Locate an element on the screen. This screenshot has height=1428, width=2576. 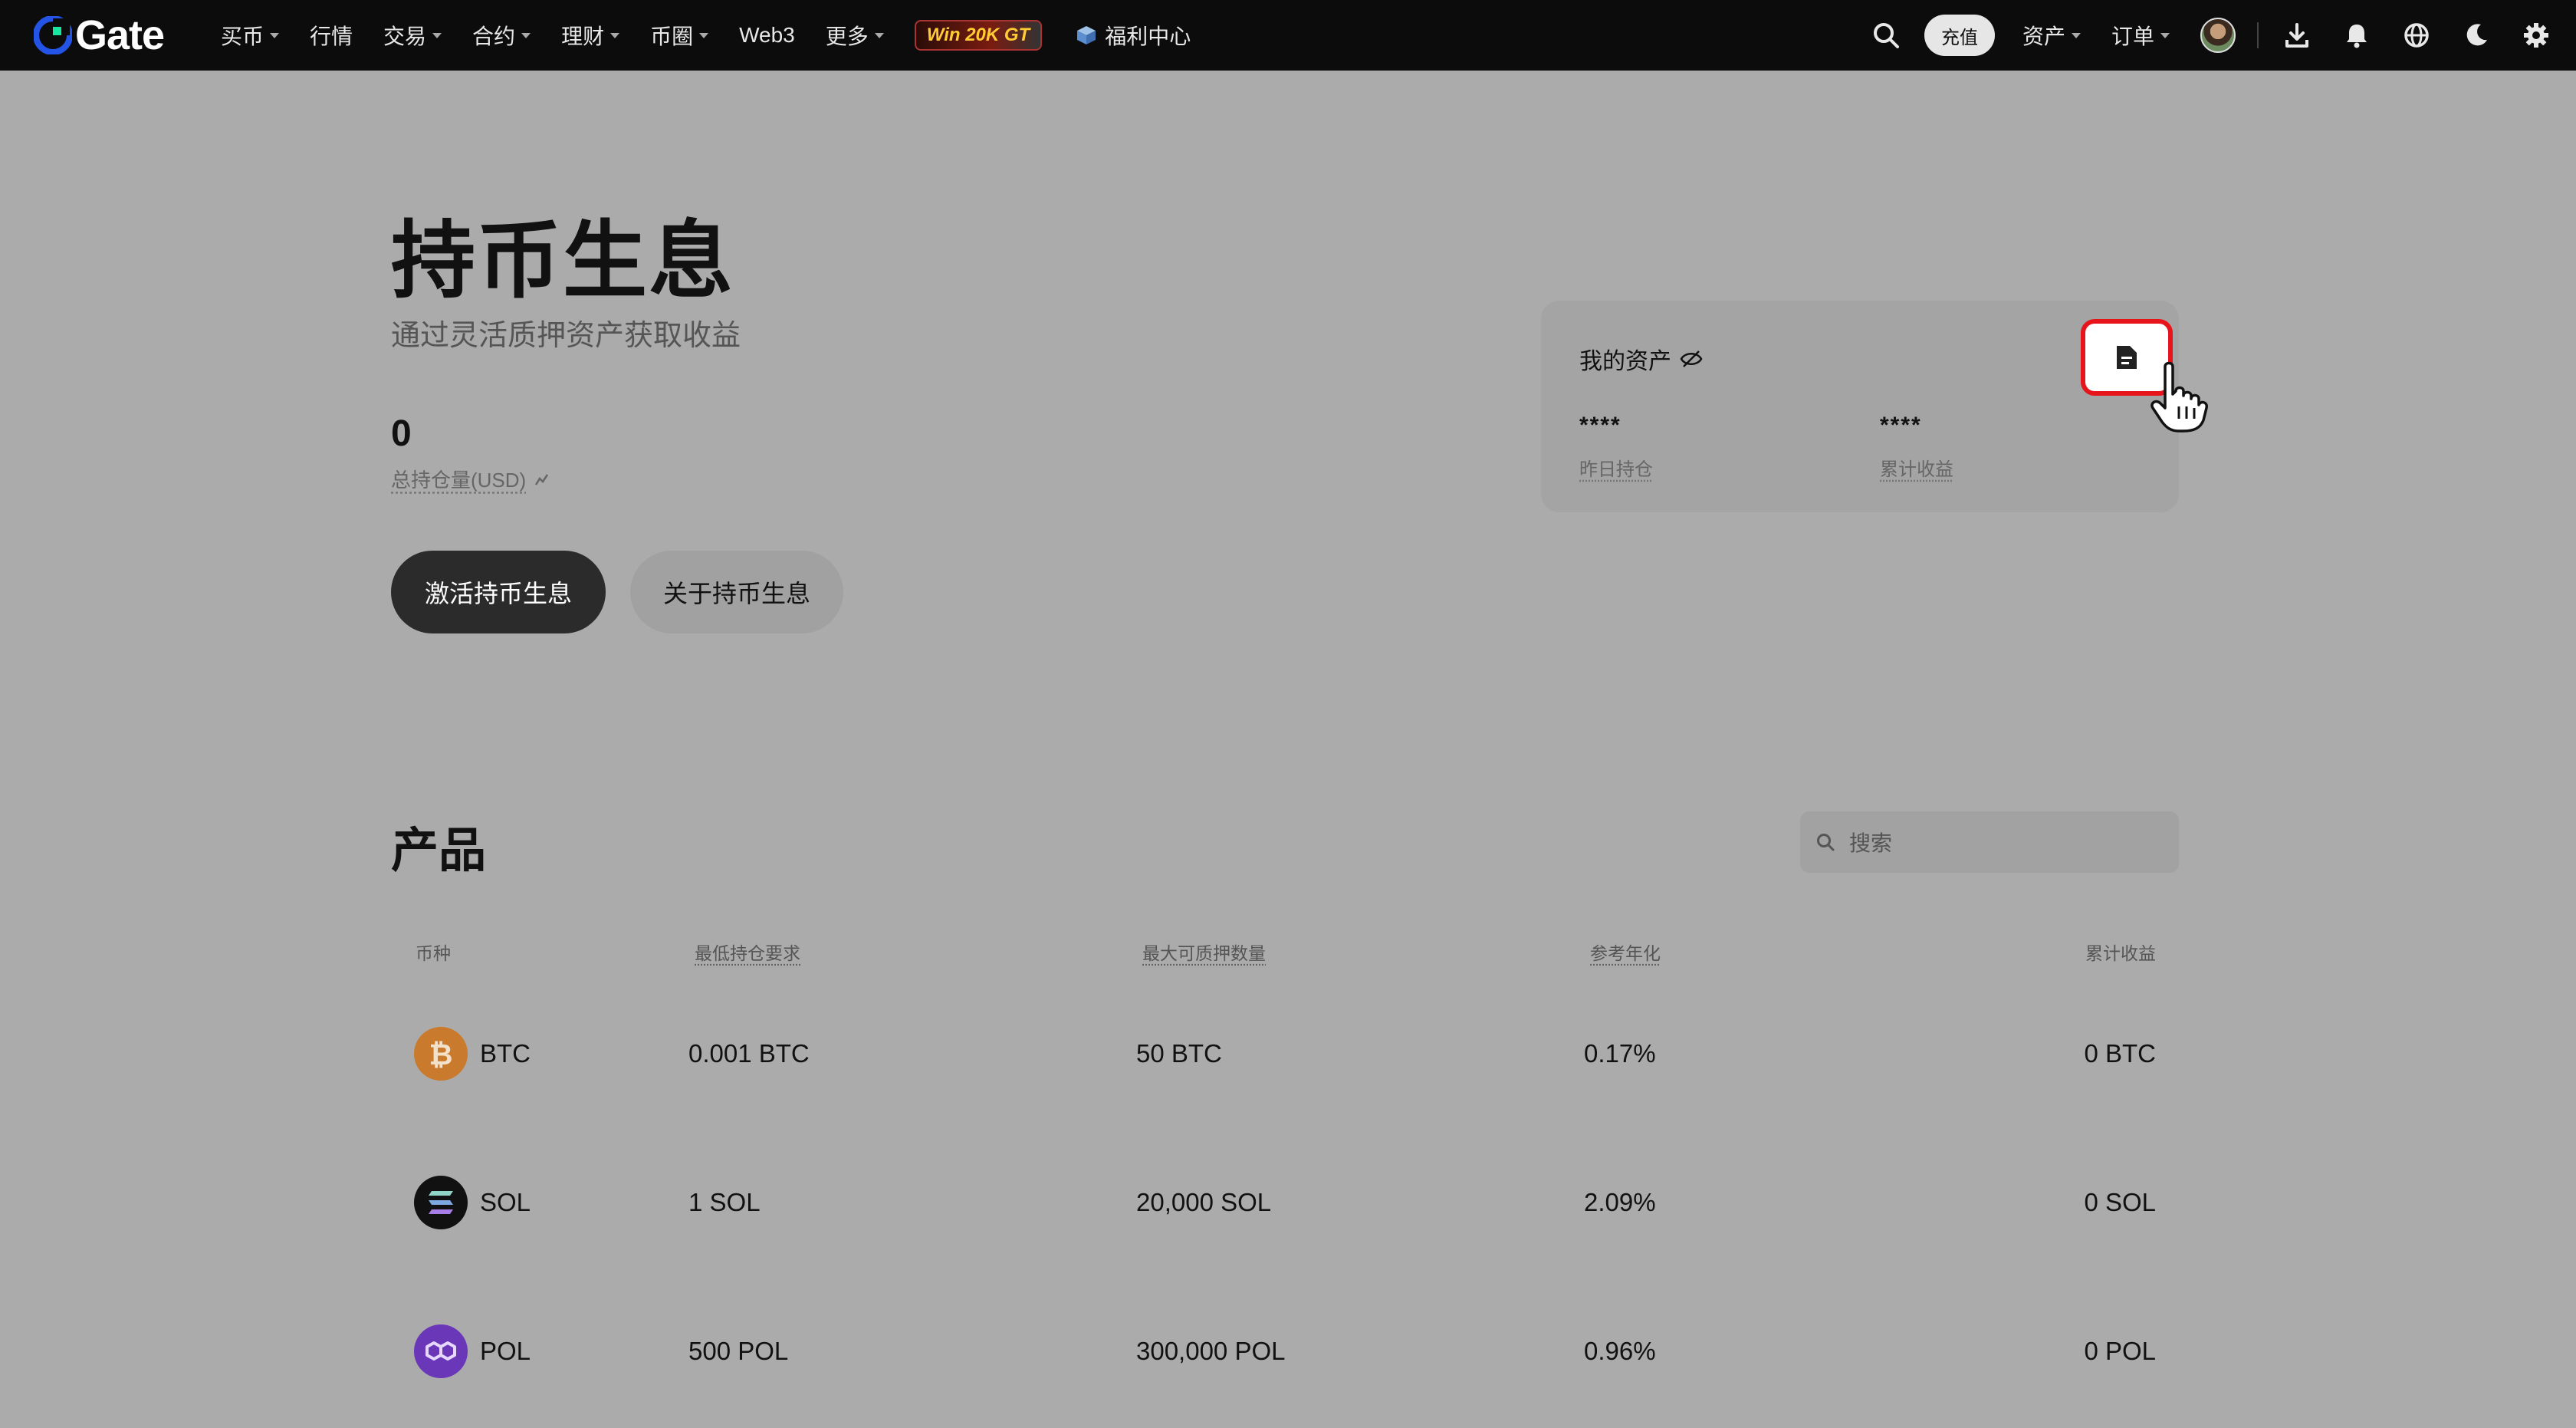
nav-welfare-center: 福利中心 is located at coordinates (1133, 35).